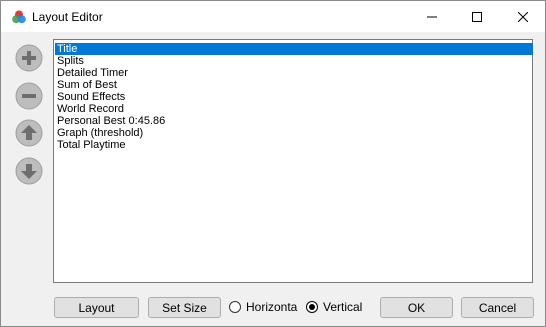 The height and width of the screenshot is (327, 546). I want to click on horizontal-radio: Horizonta, so click(263, 307).